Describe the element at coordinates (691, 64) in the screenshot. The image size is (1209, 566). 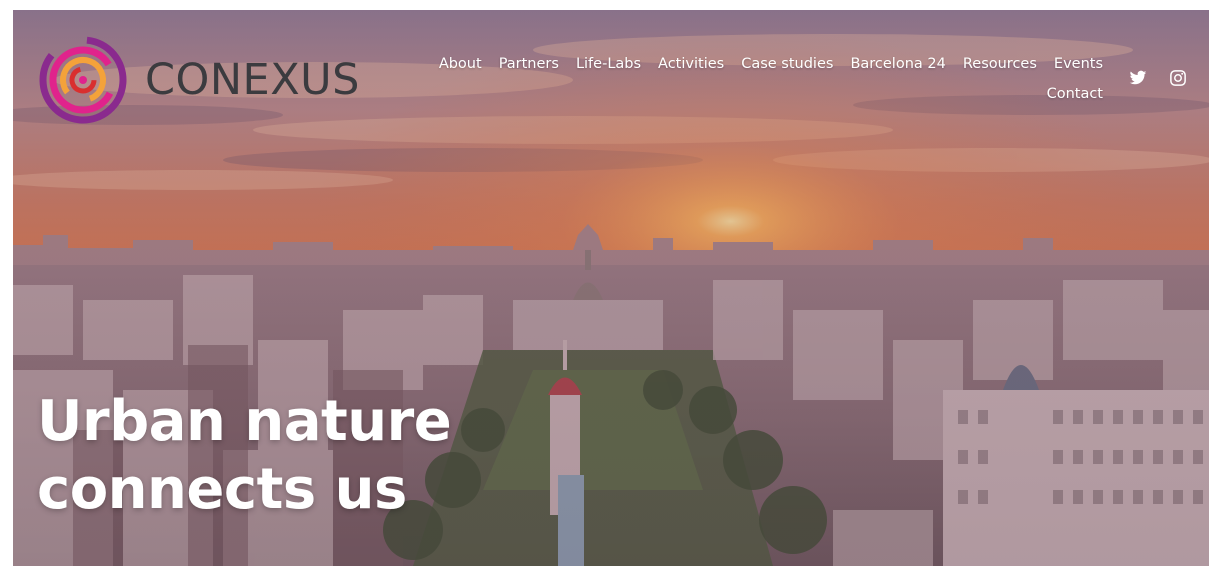
I see `nav-item-activities: Activities` at that location.